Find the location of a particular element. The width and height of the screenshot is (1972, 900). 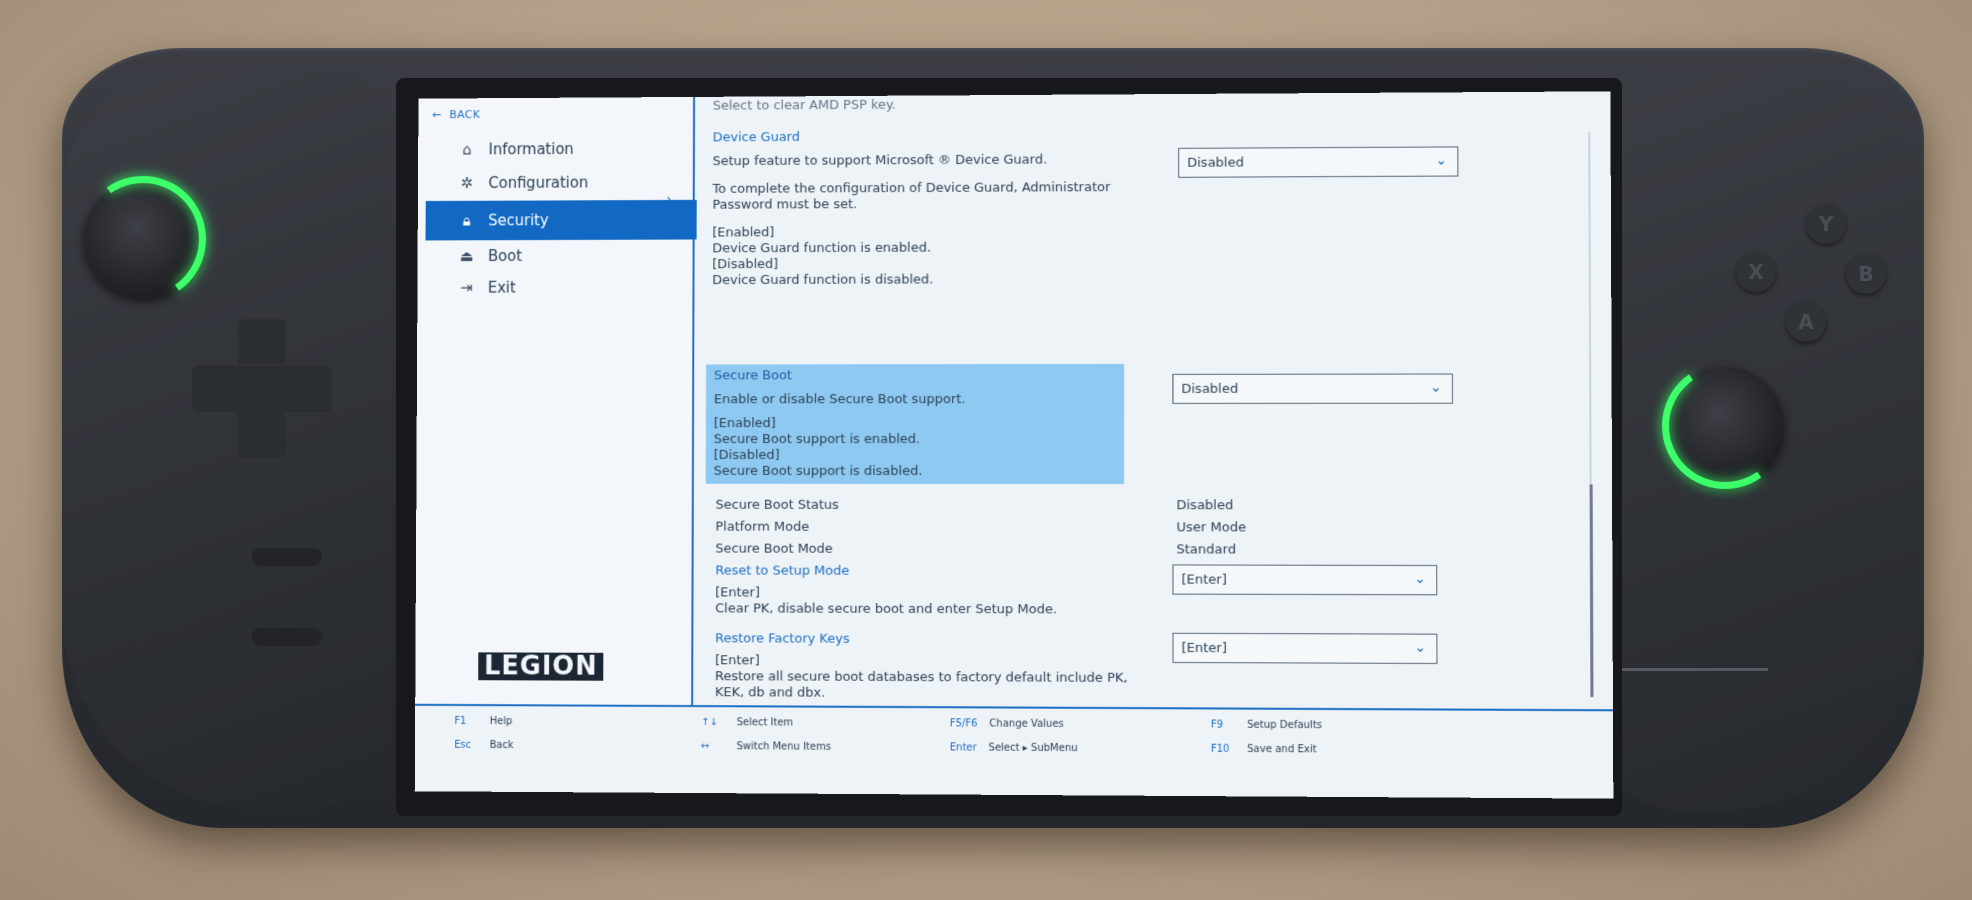

back-button: ← BACK is located at coordinates (456, 114).